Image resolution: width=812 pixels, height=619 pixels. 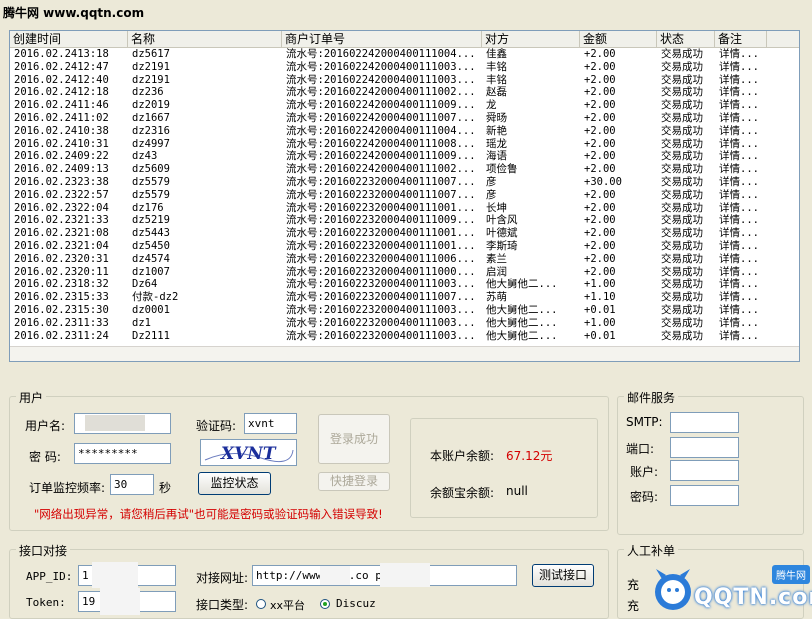 What do you see at coordinates (741, 39) in the screenshot?
I see `column-header-remark: 备注` at bounding box center [741, 39].